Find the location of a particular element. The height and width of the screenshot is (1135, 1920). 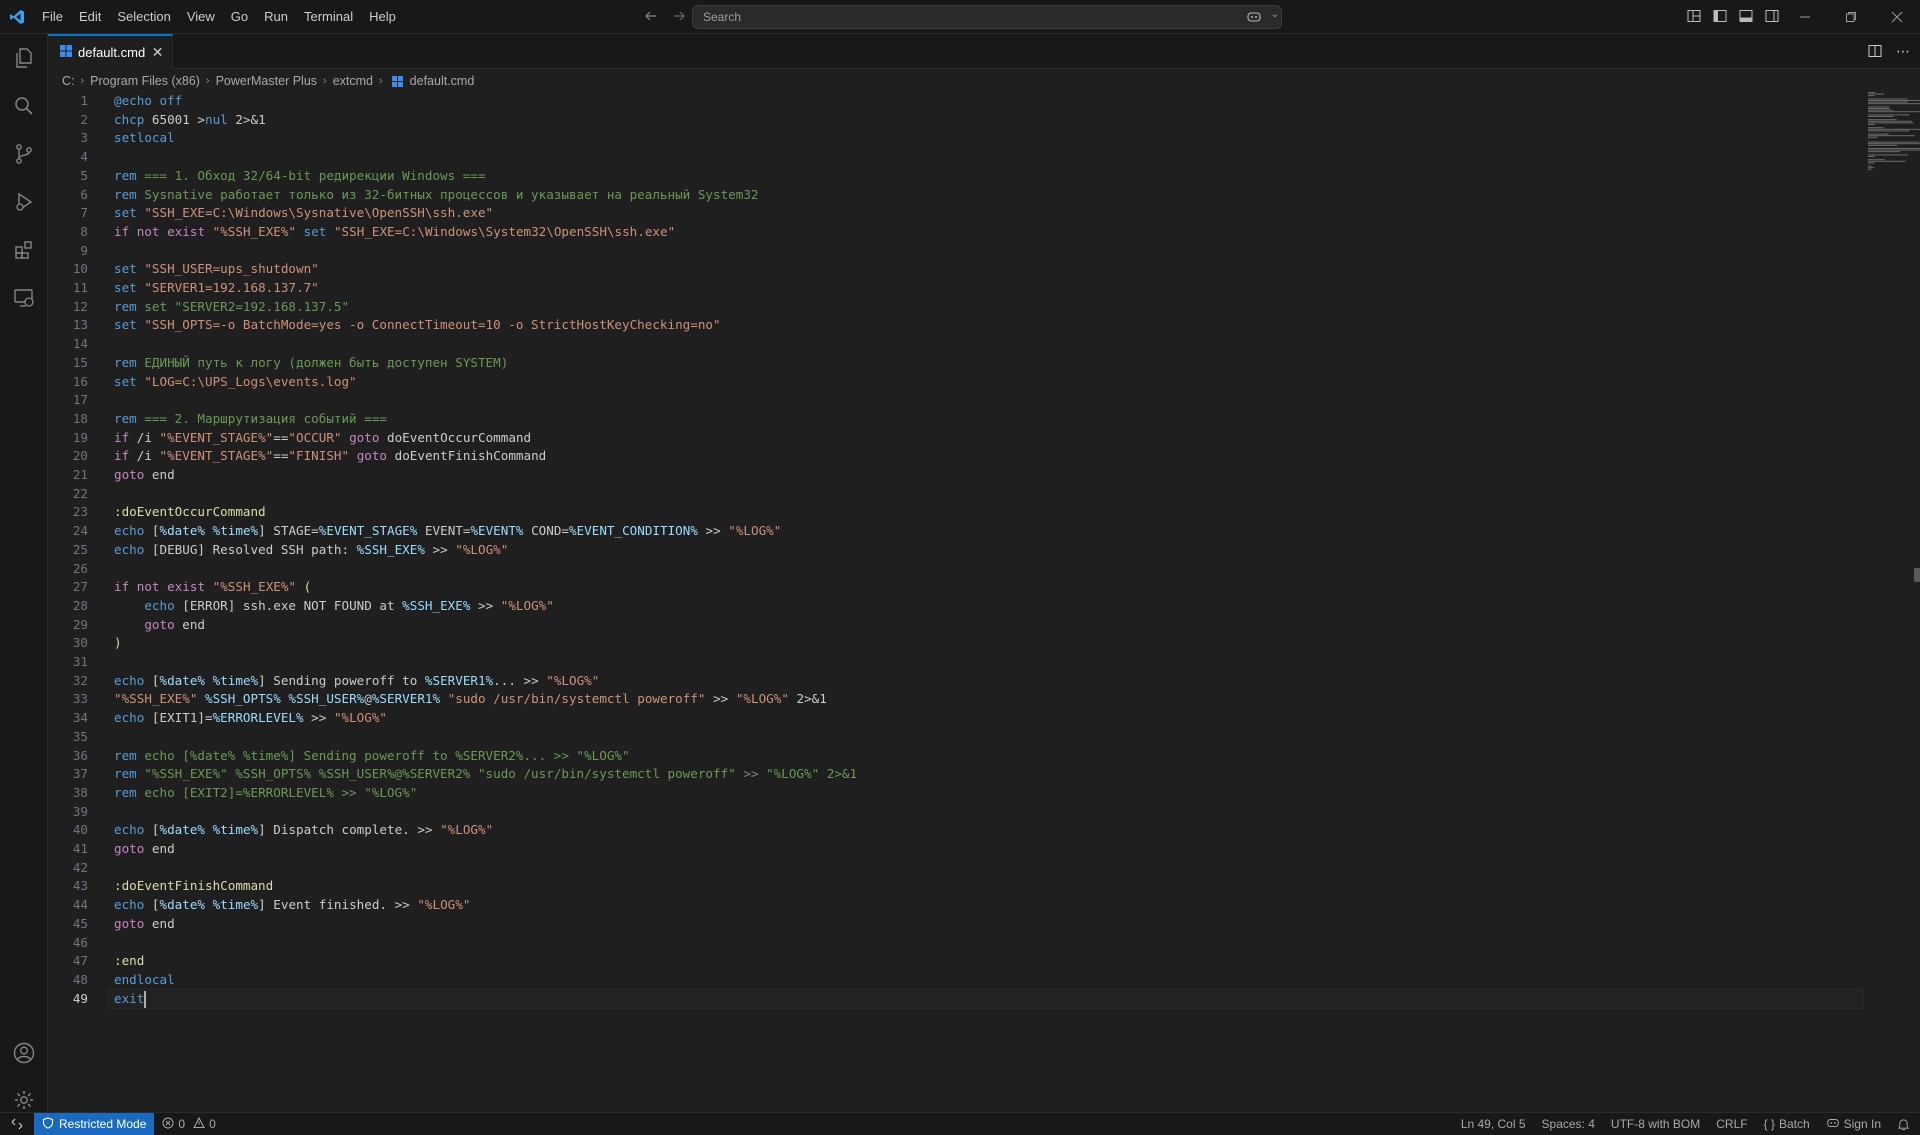

search-input is located at coordinates (953, 17).